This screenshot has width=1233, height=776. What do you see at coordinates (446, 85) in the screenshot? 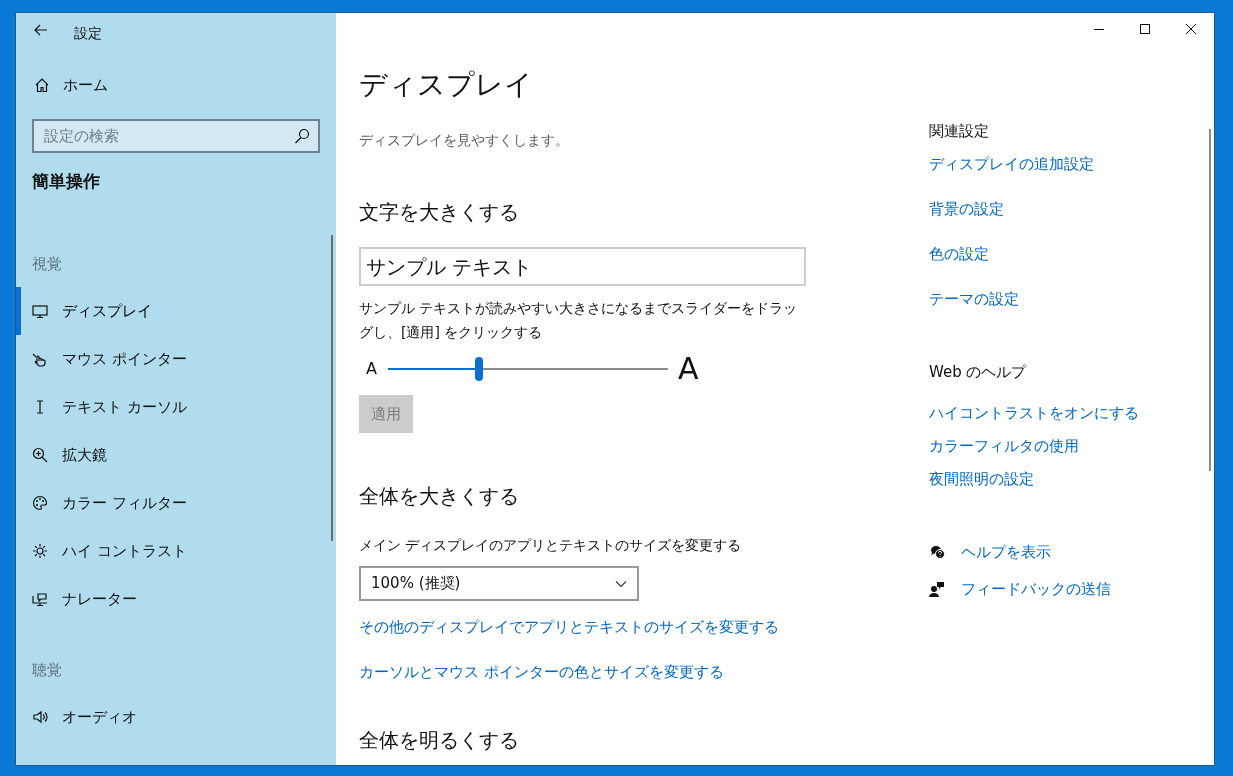
I see `page-title: ディスプレイ` at bounding box center [446, 85].